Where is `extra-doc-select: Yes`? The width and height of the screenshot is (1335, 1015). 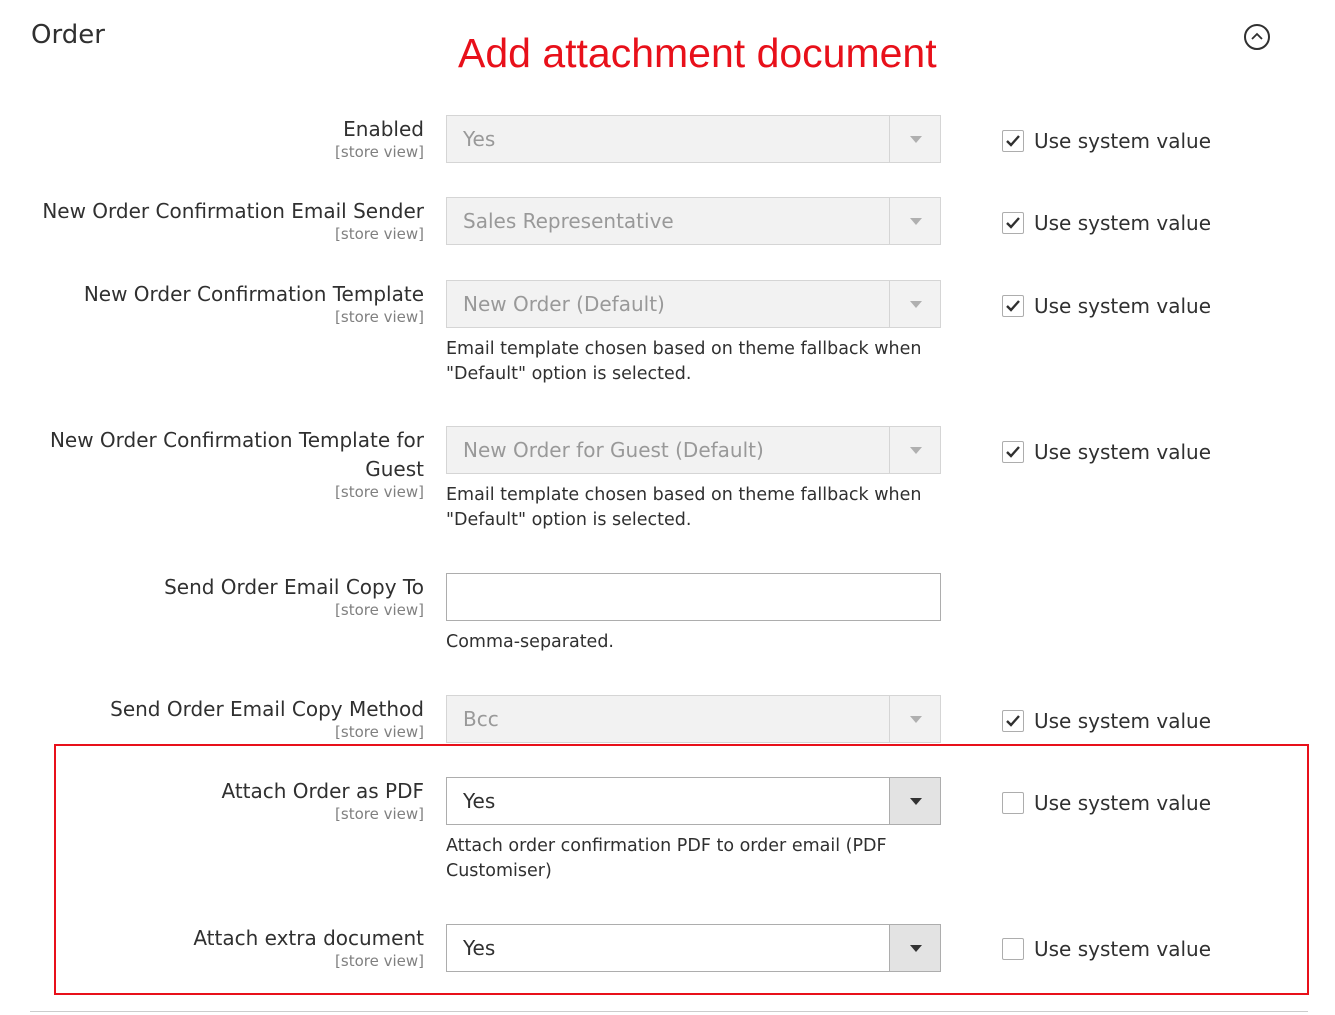 extra-doc-select: Yes is located at coordinates (693, 948).